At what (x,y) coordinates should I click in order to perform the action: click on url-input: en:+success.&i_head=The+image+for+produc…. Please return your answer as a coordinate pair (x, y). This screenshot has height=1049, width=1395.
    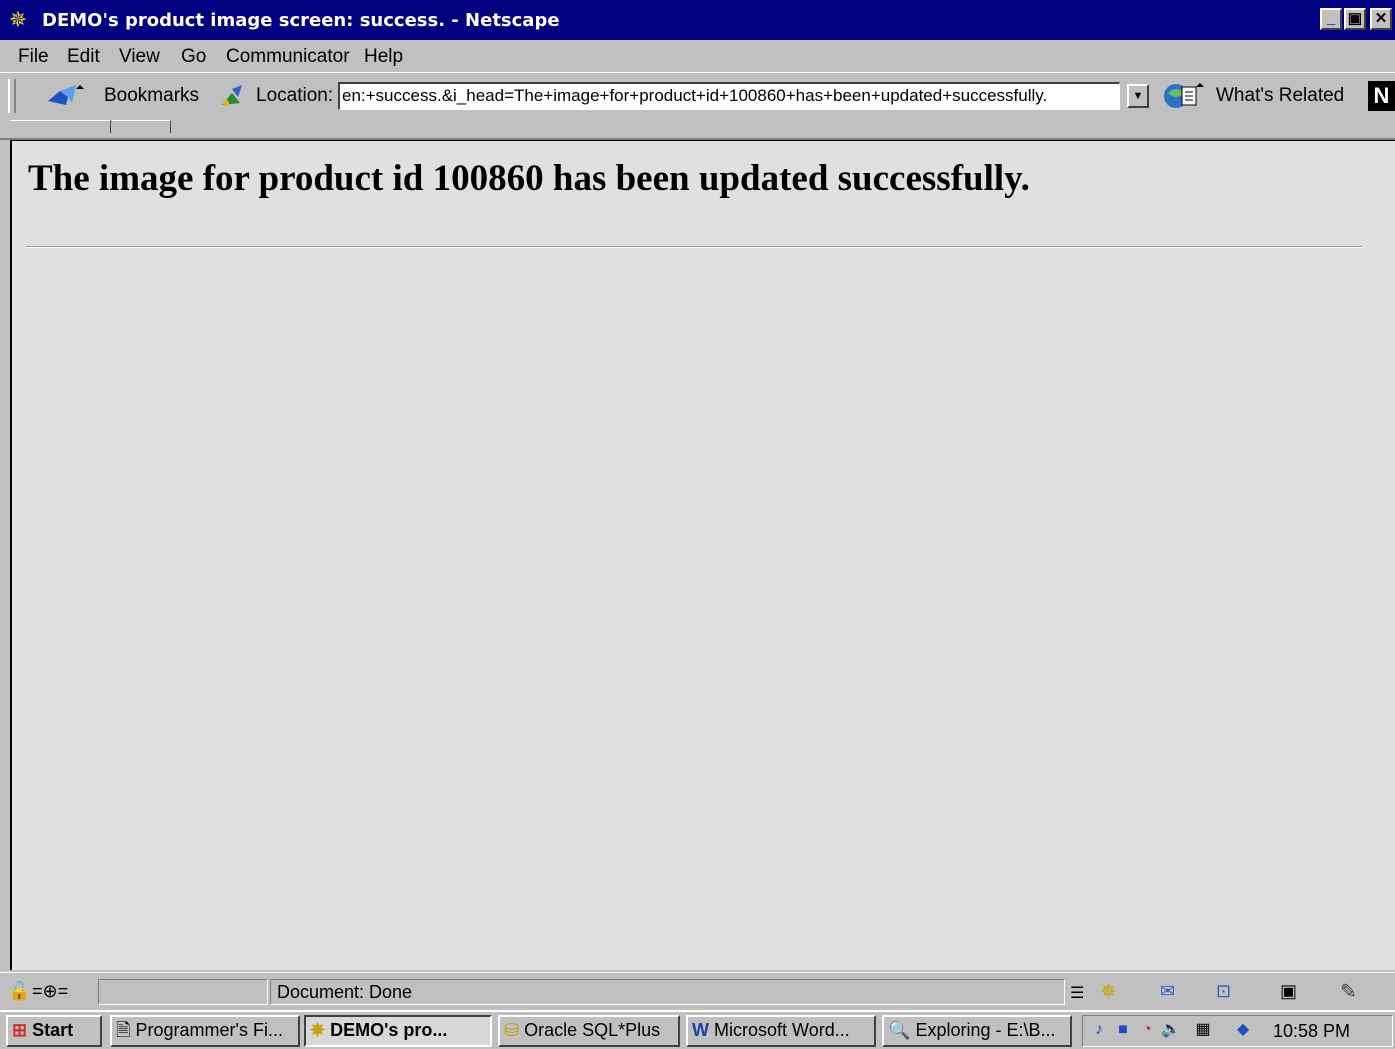
    Looking at the image, I should click on (729, 96).